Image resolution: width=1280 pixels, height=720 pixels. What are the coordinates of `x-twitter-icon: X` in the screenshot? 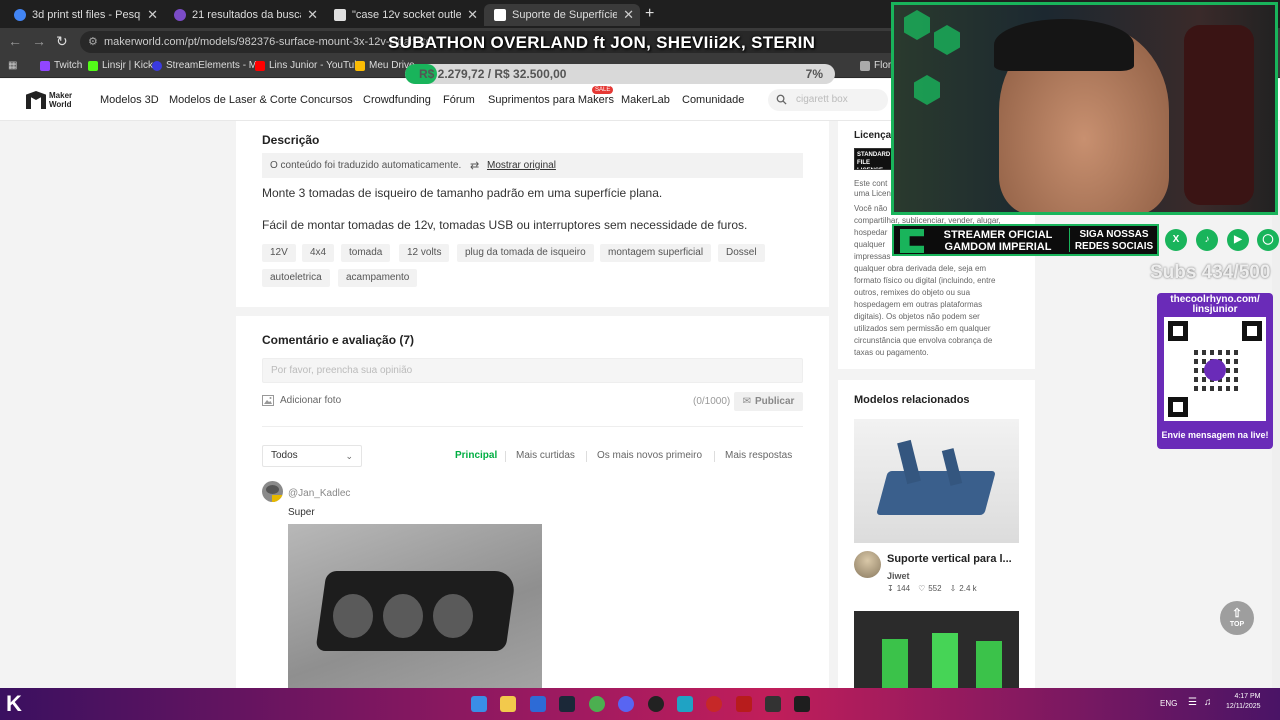 It's located at (1176, 240).